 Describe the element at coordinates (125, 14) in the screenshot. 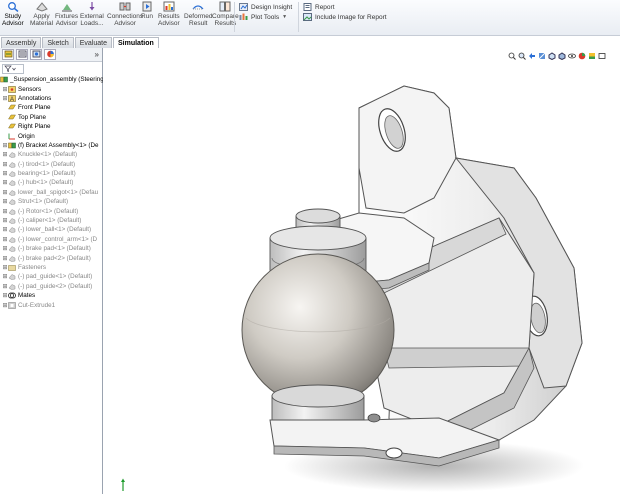

I see `connections-button: Connections Advisor` at that location.